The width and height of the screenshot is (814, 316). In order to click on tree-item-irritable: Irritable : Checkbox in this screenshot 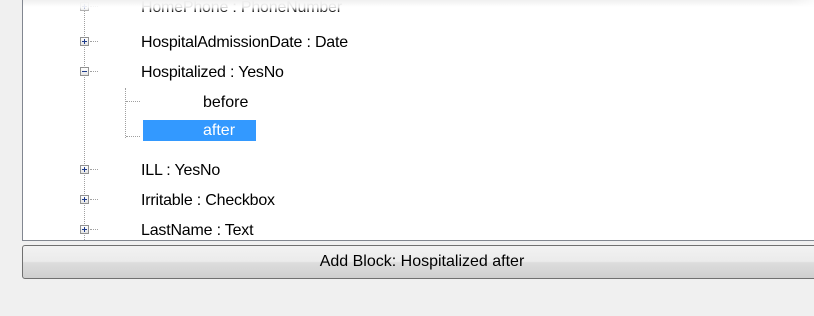, I will do `click(413, 201)`.